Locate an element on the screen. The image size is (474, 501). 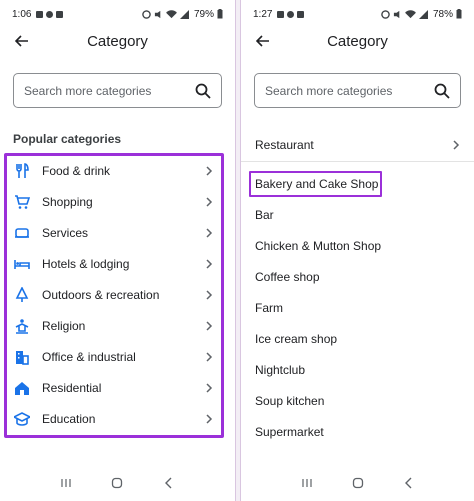
status-time: 1:27 is located at coordinates (263, 14).